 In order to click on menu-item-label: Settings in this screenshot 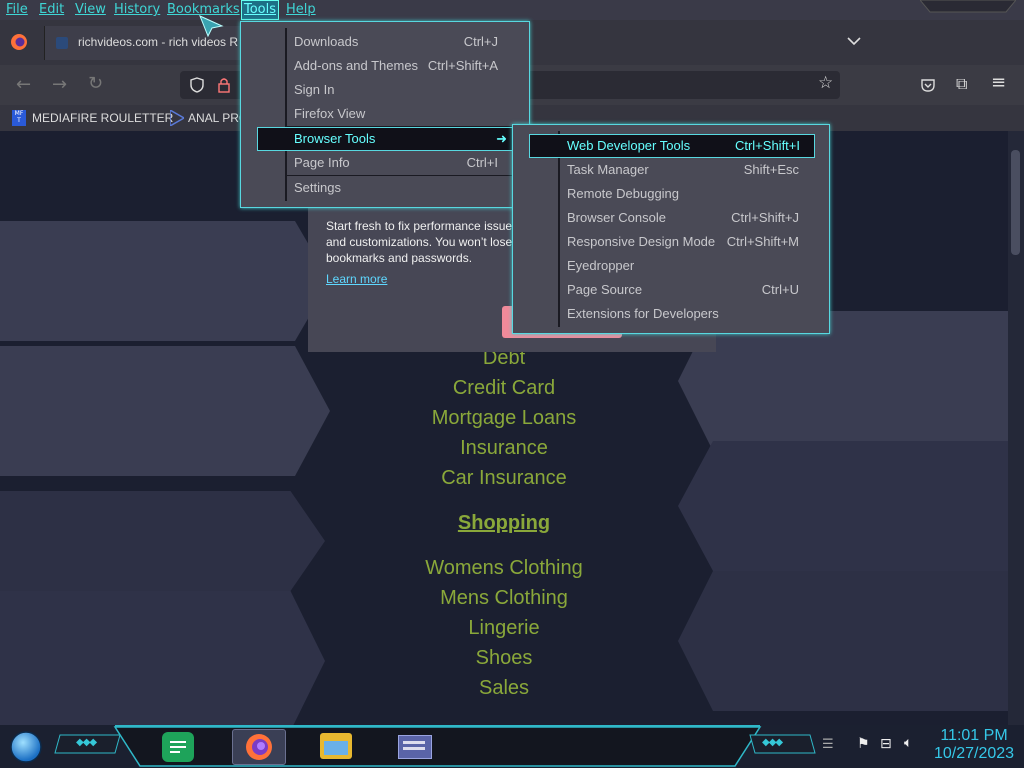, I will do `click(317, 187)`.